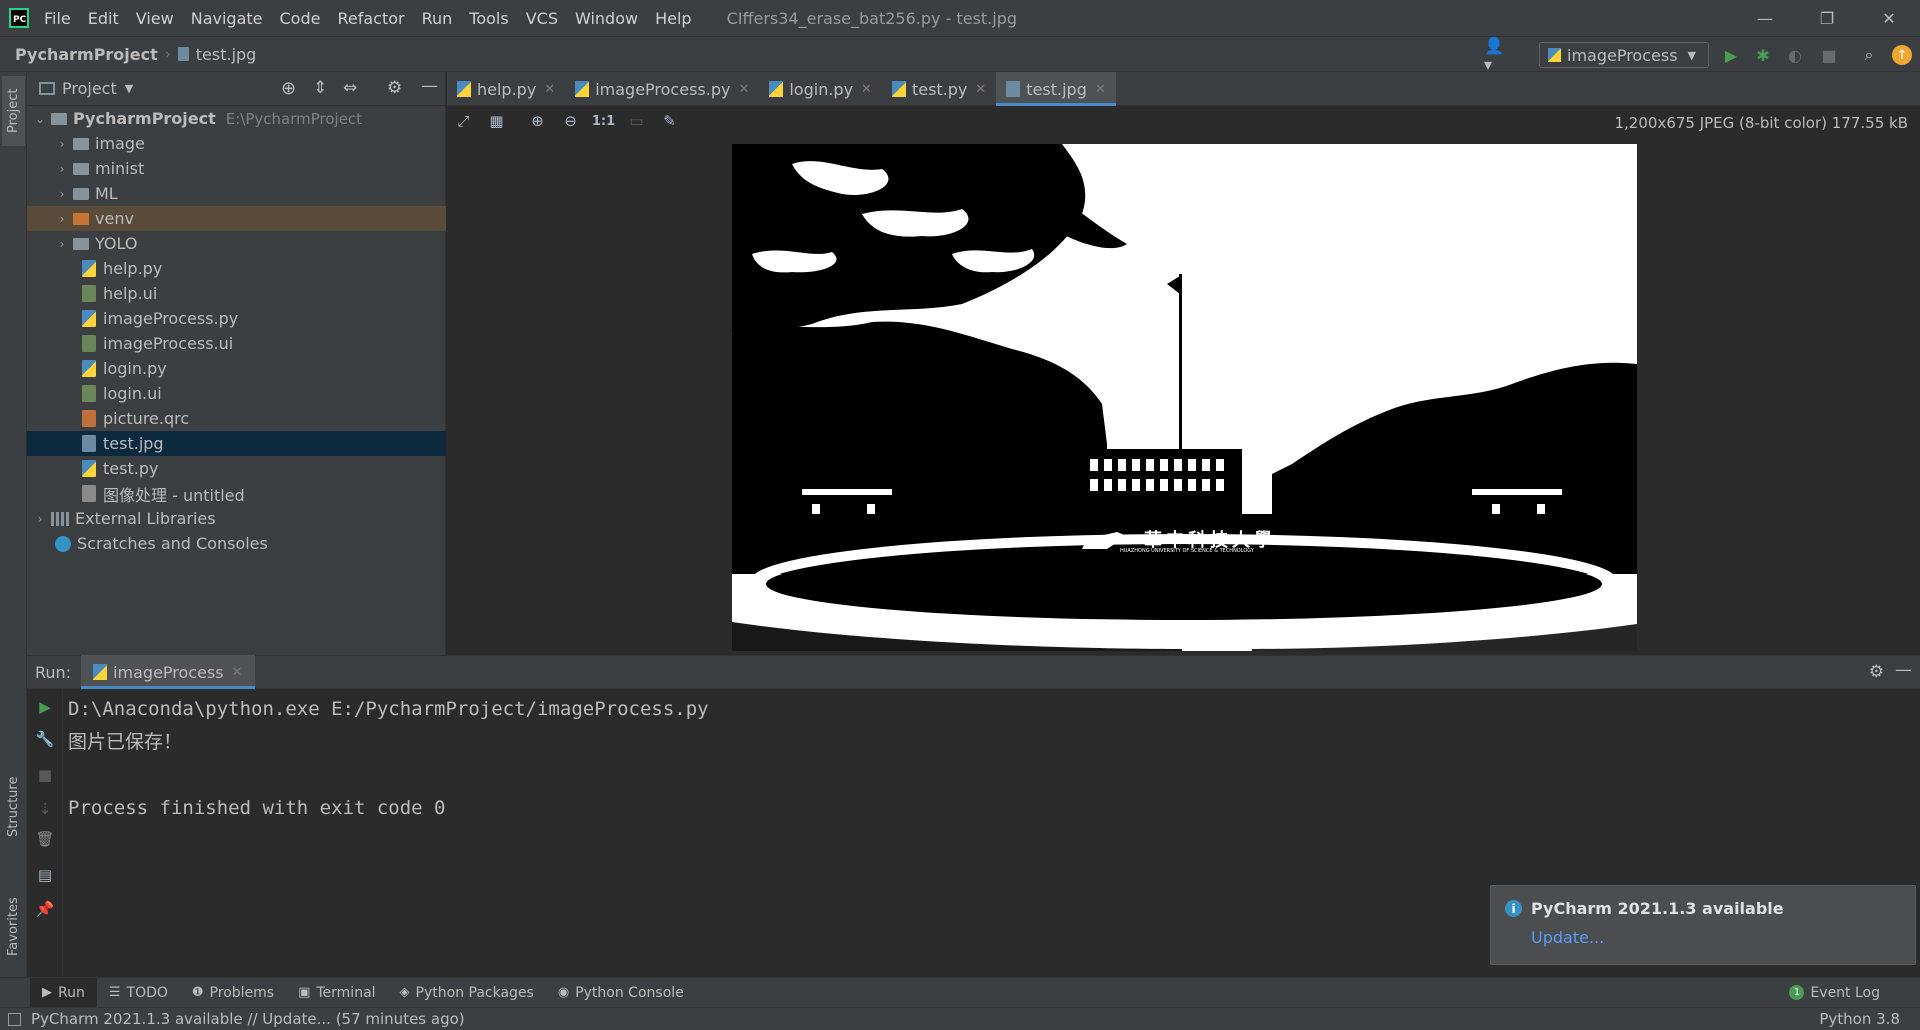  What do you see at coordinates (236, 318) in the screenshot?
I see `tree-item-imageprocess-py: imageProcess.py` at bounding box center [236, 318].